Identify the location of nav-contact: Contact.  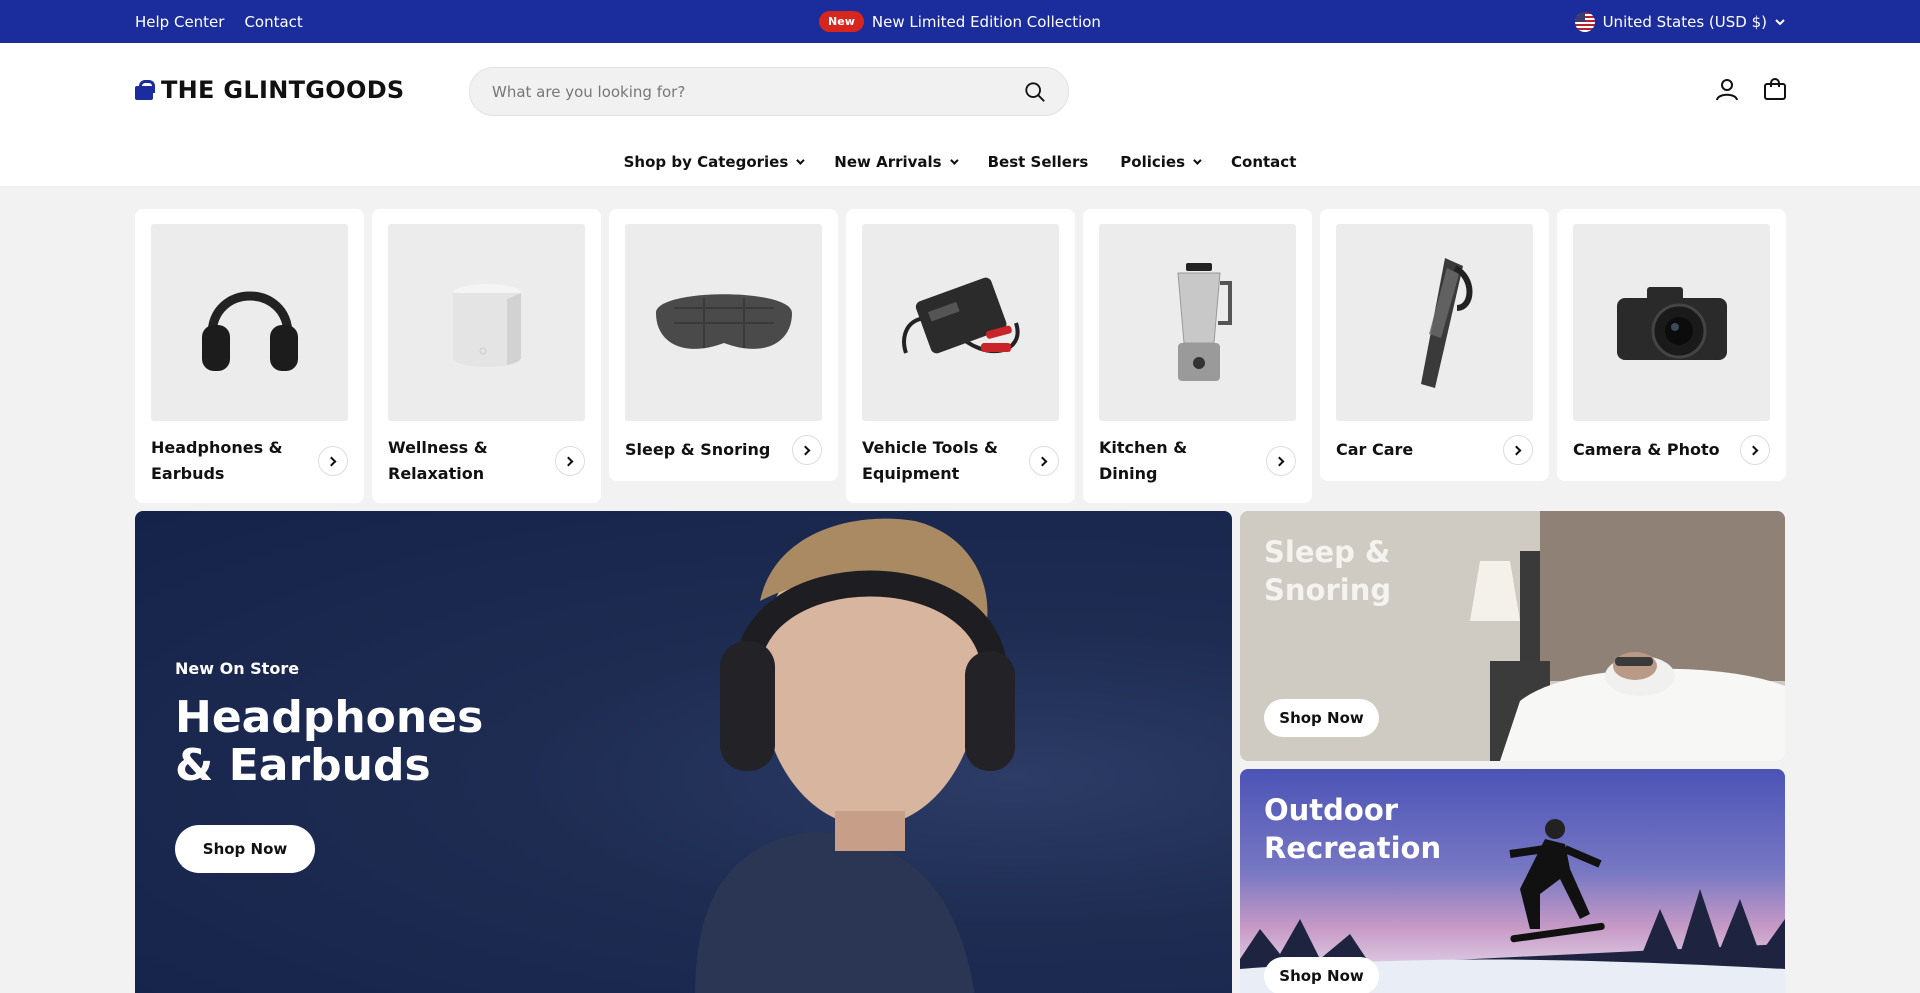
(1263, 162).